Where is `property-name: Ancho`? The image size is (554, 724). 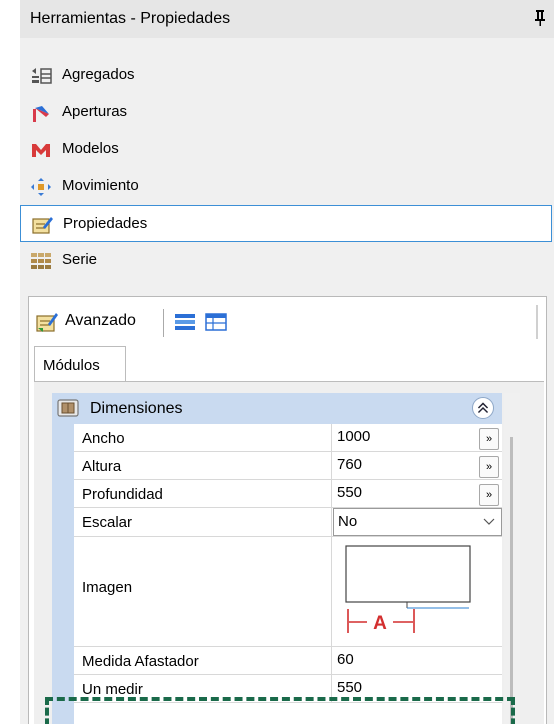 property-name: Ancho is located at coordinates (103, 438).